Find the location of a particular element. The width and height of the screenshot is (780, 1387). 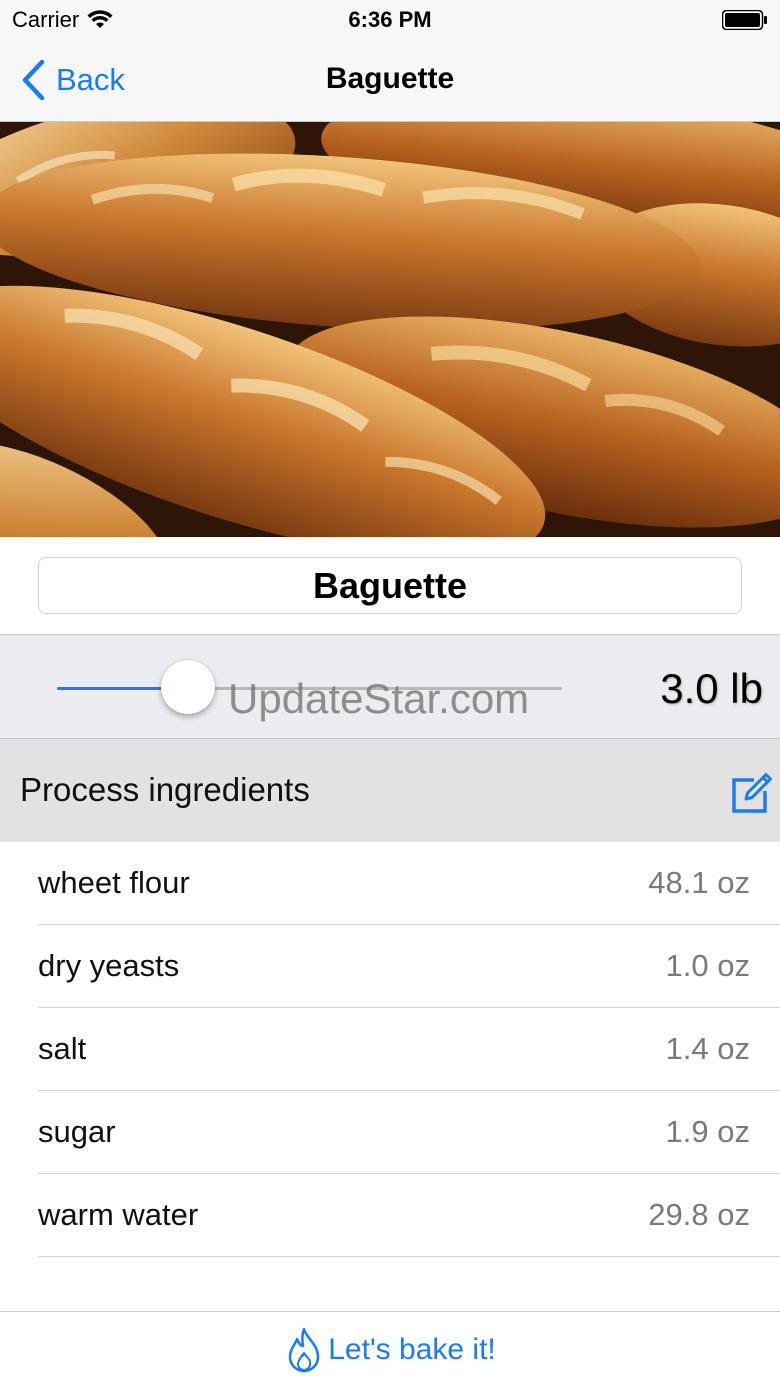

status-bar: Carrier 6:36 PM is located at coordinates (390, 20).